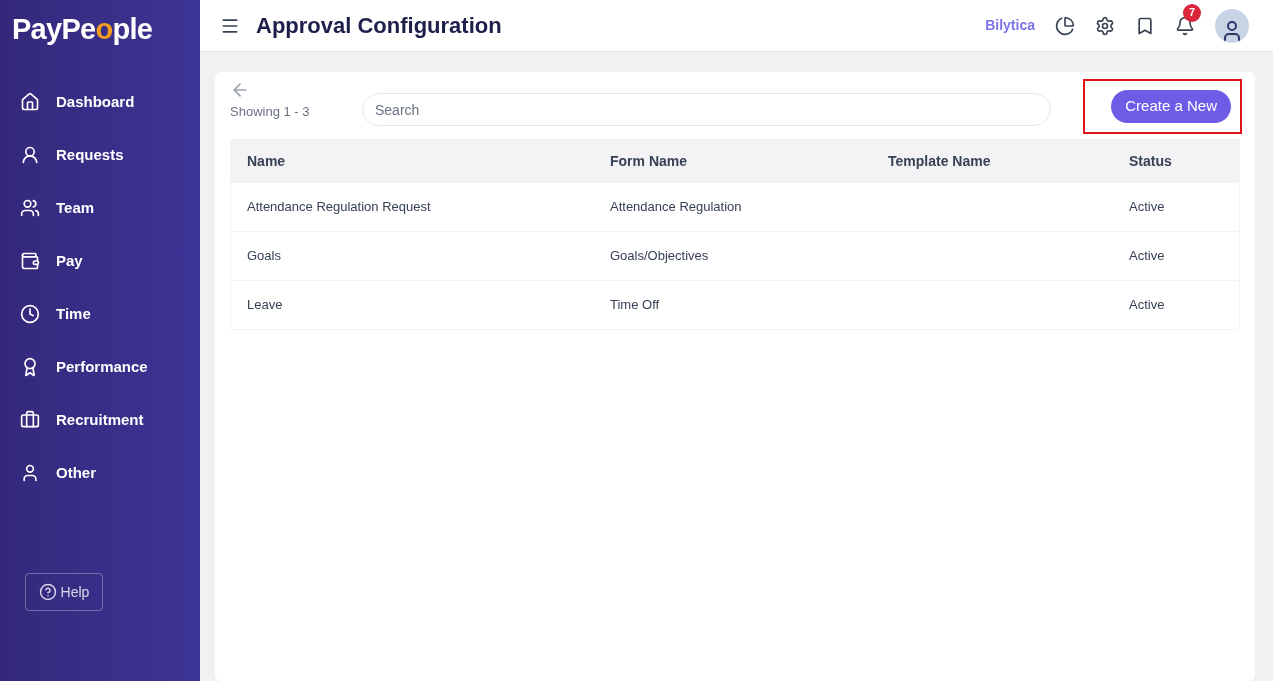 The width and height of the screenshot is (1273, 681). What do you see at coordinates (104, 29) in the screenshot?
I see `logo-text: o` at bounding box center [104, 29].